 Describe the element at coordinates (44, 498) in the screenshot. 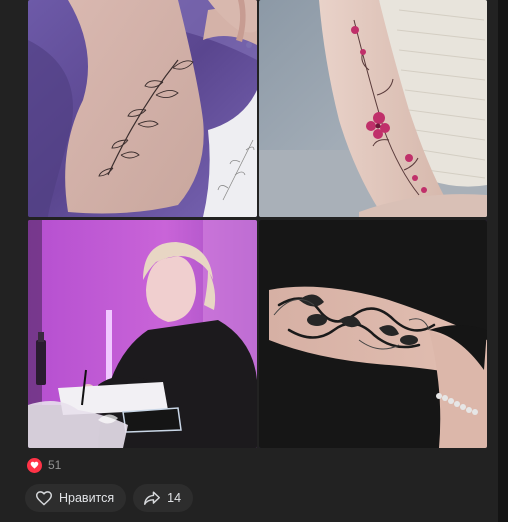

I see `heart-outline-icon` at that location.